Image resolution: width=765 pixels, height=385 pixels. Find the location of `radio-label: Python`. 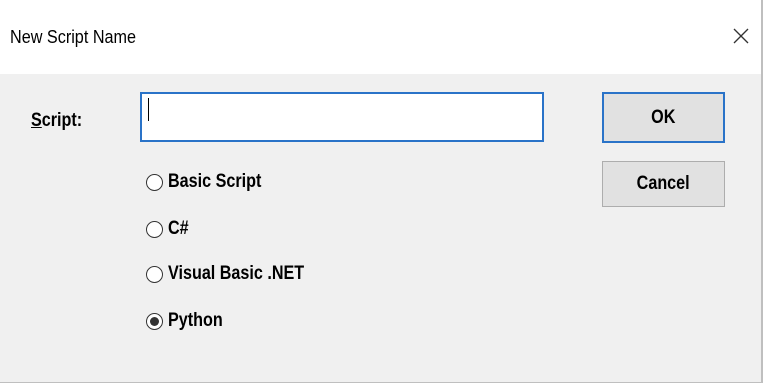

radio-label: Python is located at coordinates (195, 320).